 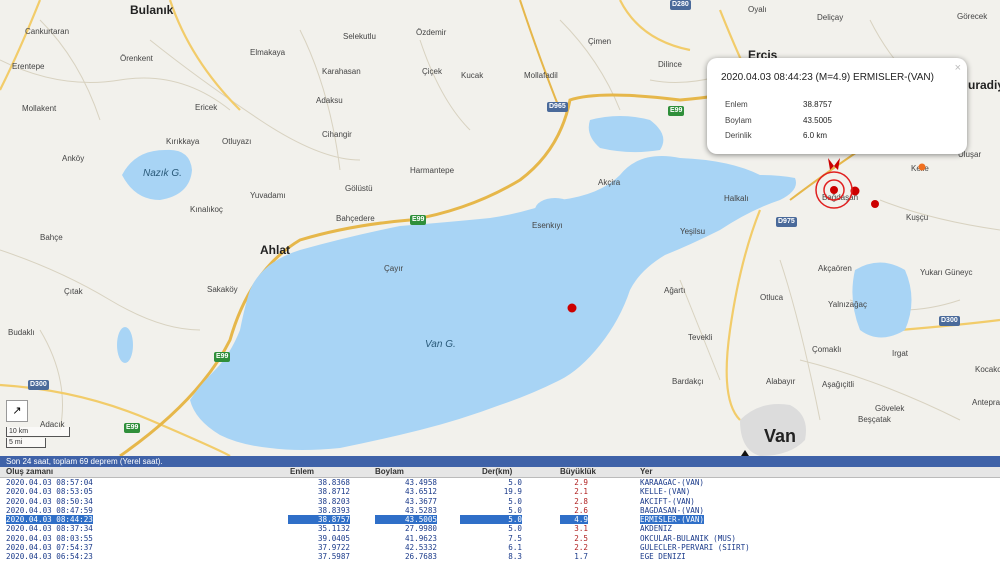 I want to click on place-asagicitli: Aşağıçitli, so click(x=838, y=384).